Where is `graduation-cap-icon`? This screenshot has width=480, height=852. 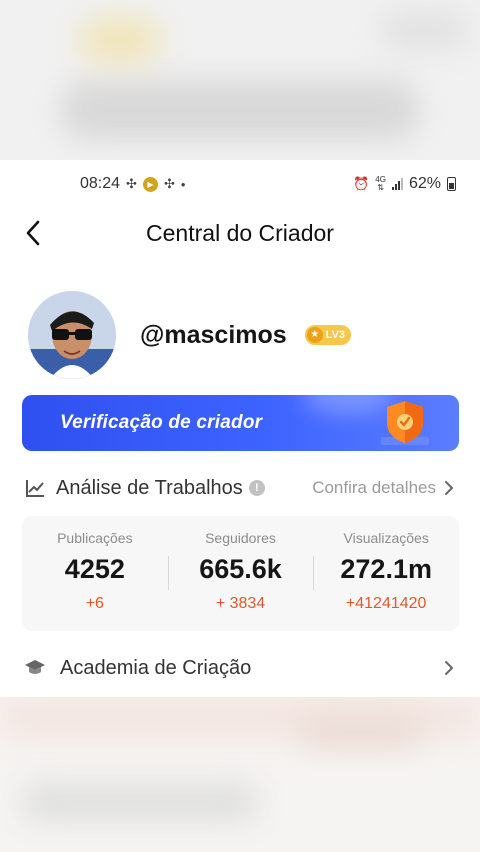 graduation-cap-icon is located at coordinates (35, 668).